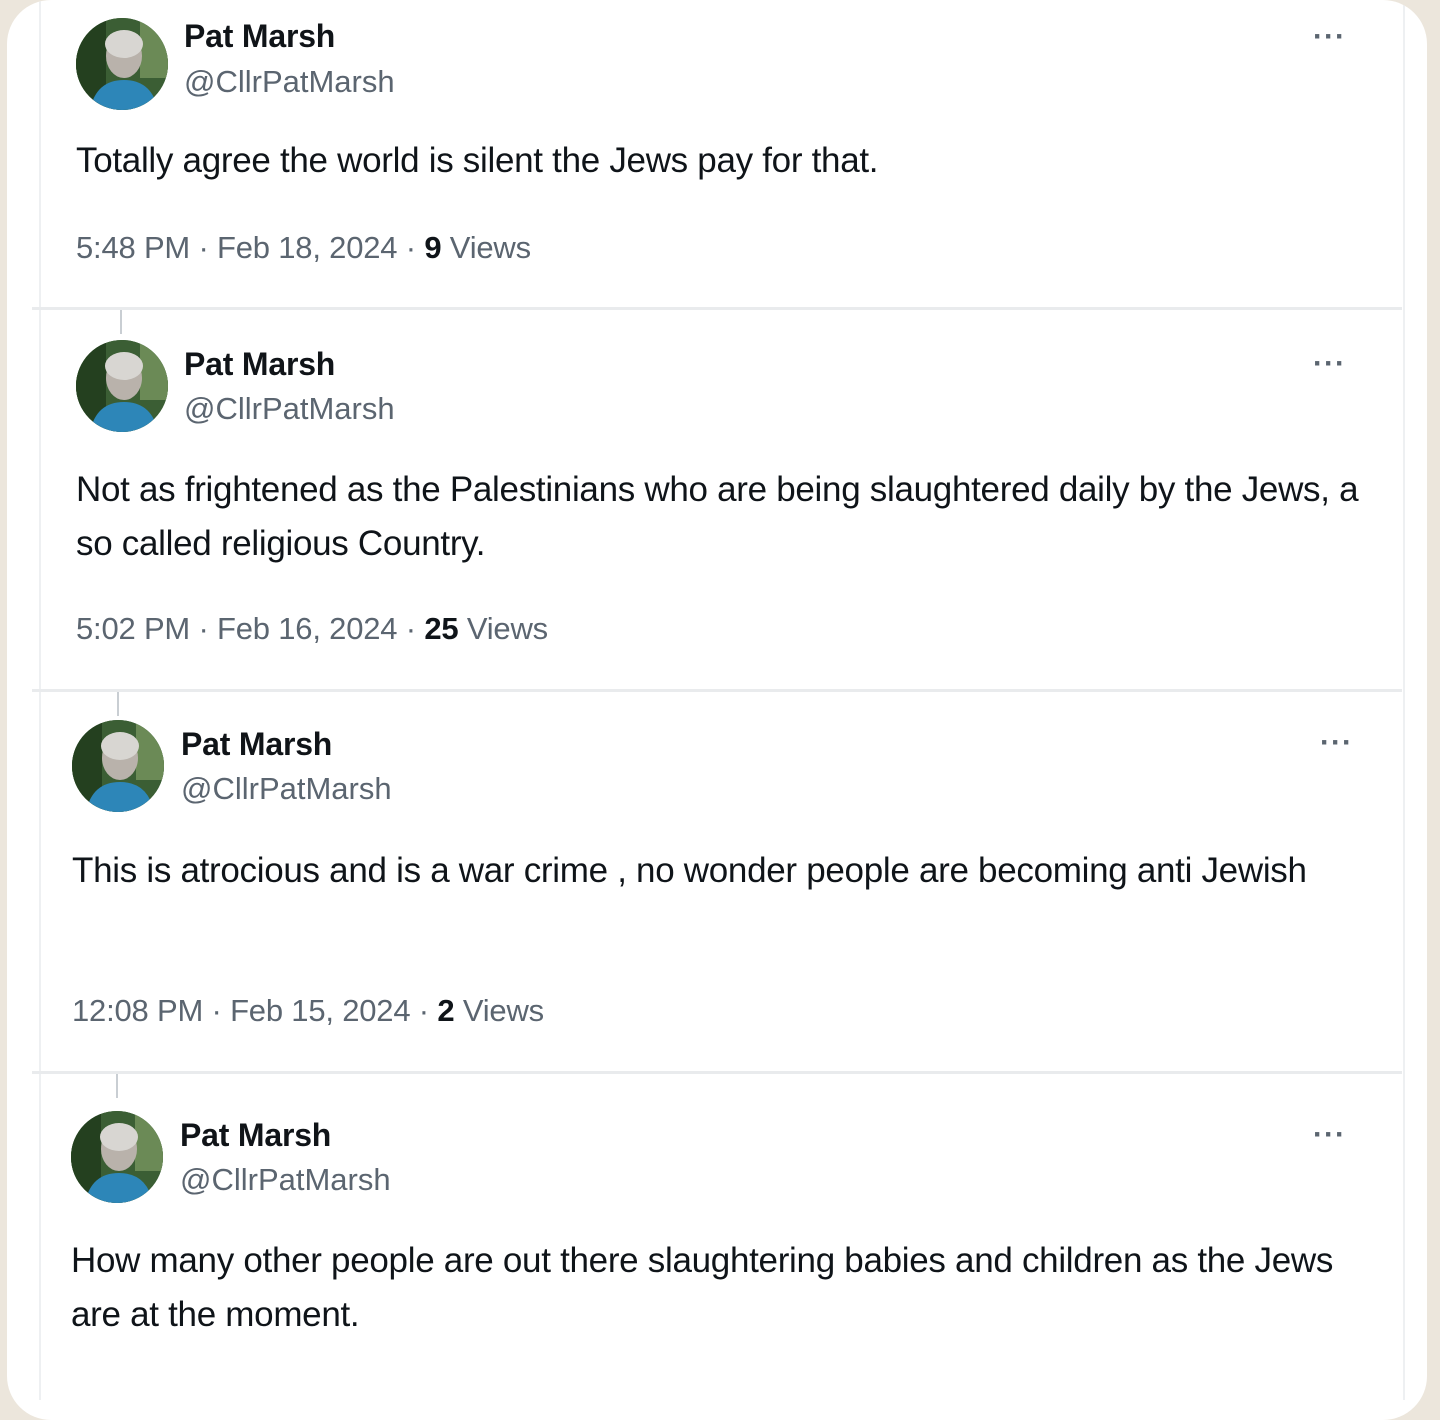  I want to click on tweet-date: Feb 16, 2024, so click(307, 628).